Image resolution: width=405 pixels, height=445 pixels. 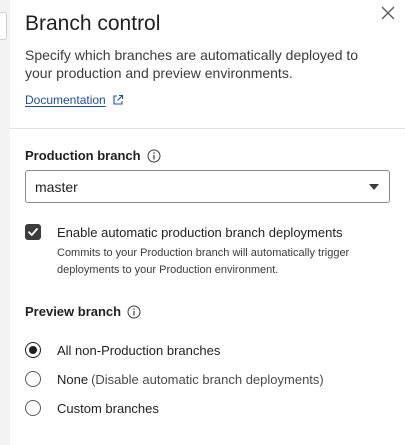 What do you see at coordinates (388, 13) in the screenshot?
I see `close-icon` at bounding box center [388, 13].